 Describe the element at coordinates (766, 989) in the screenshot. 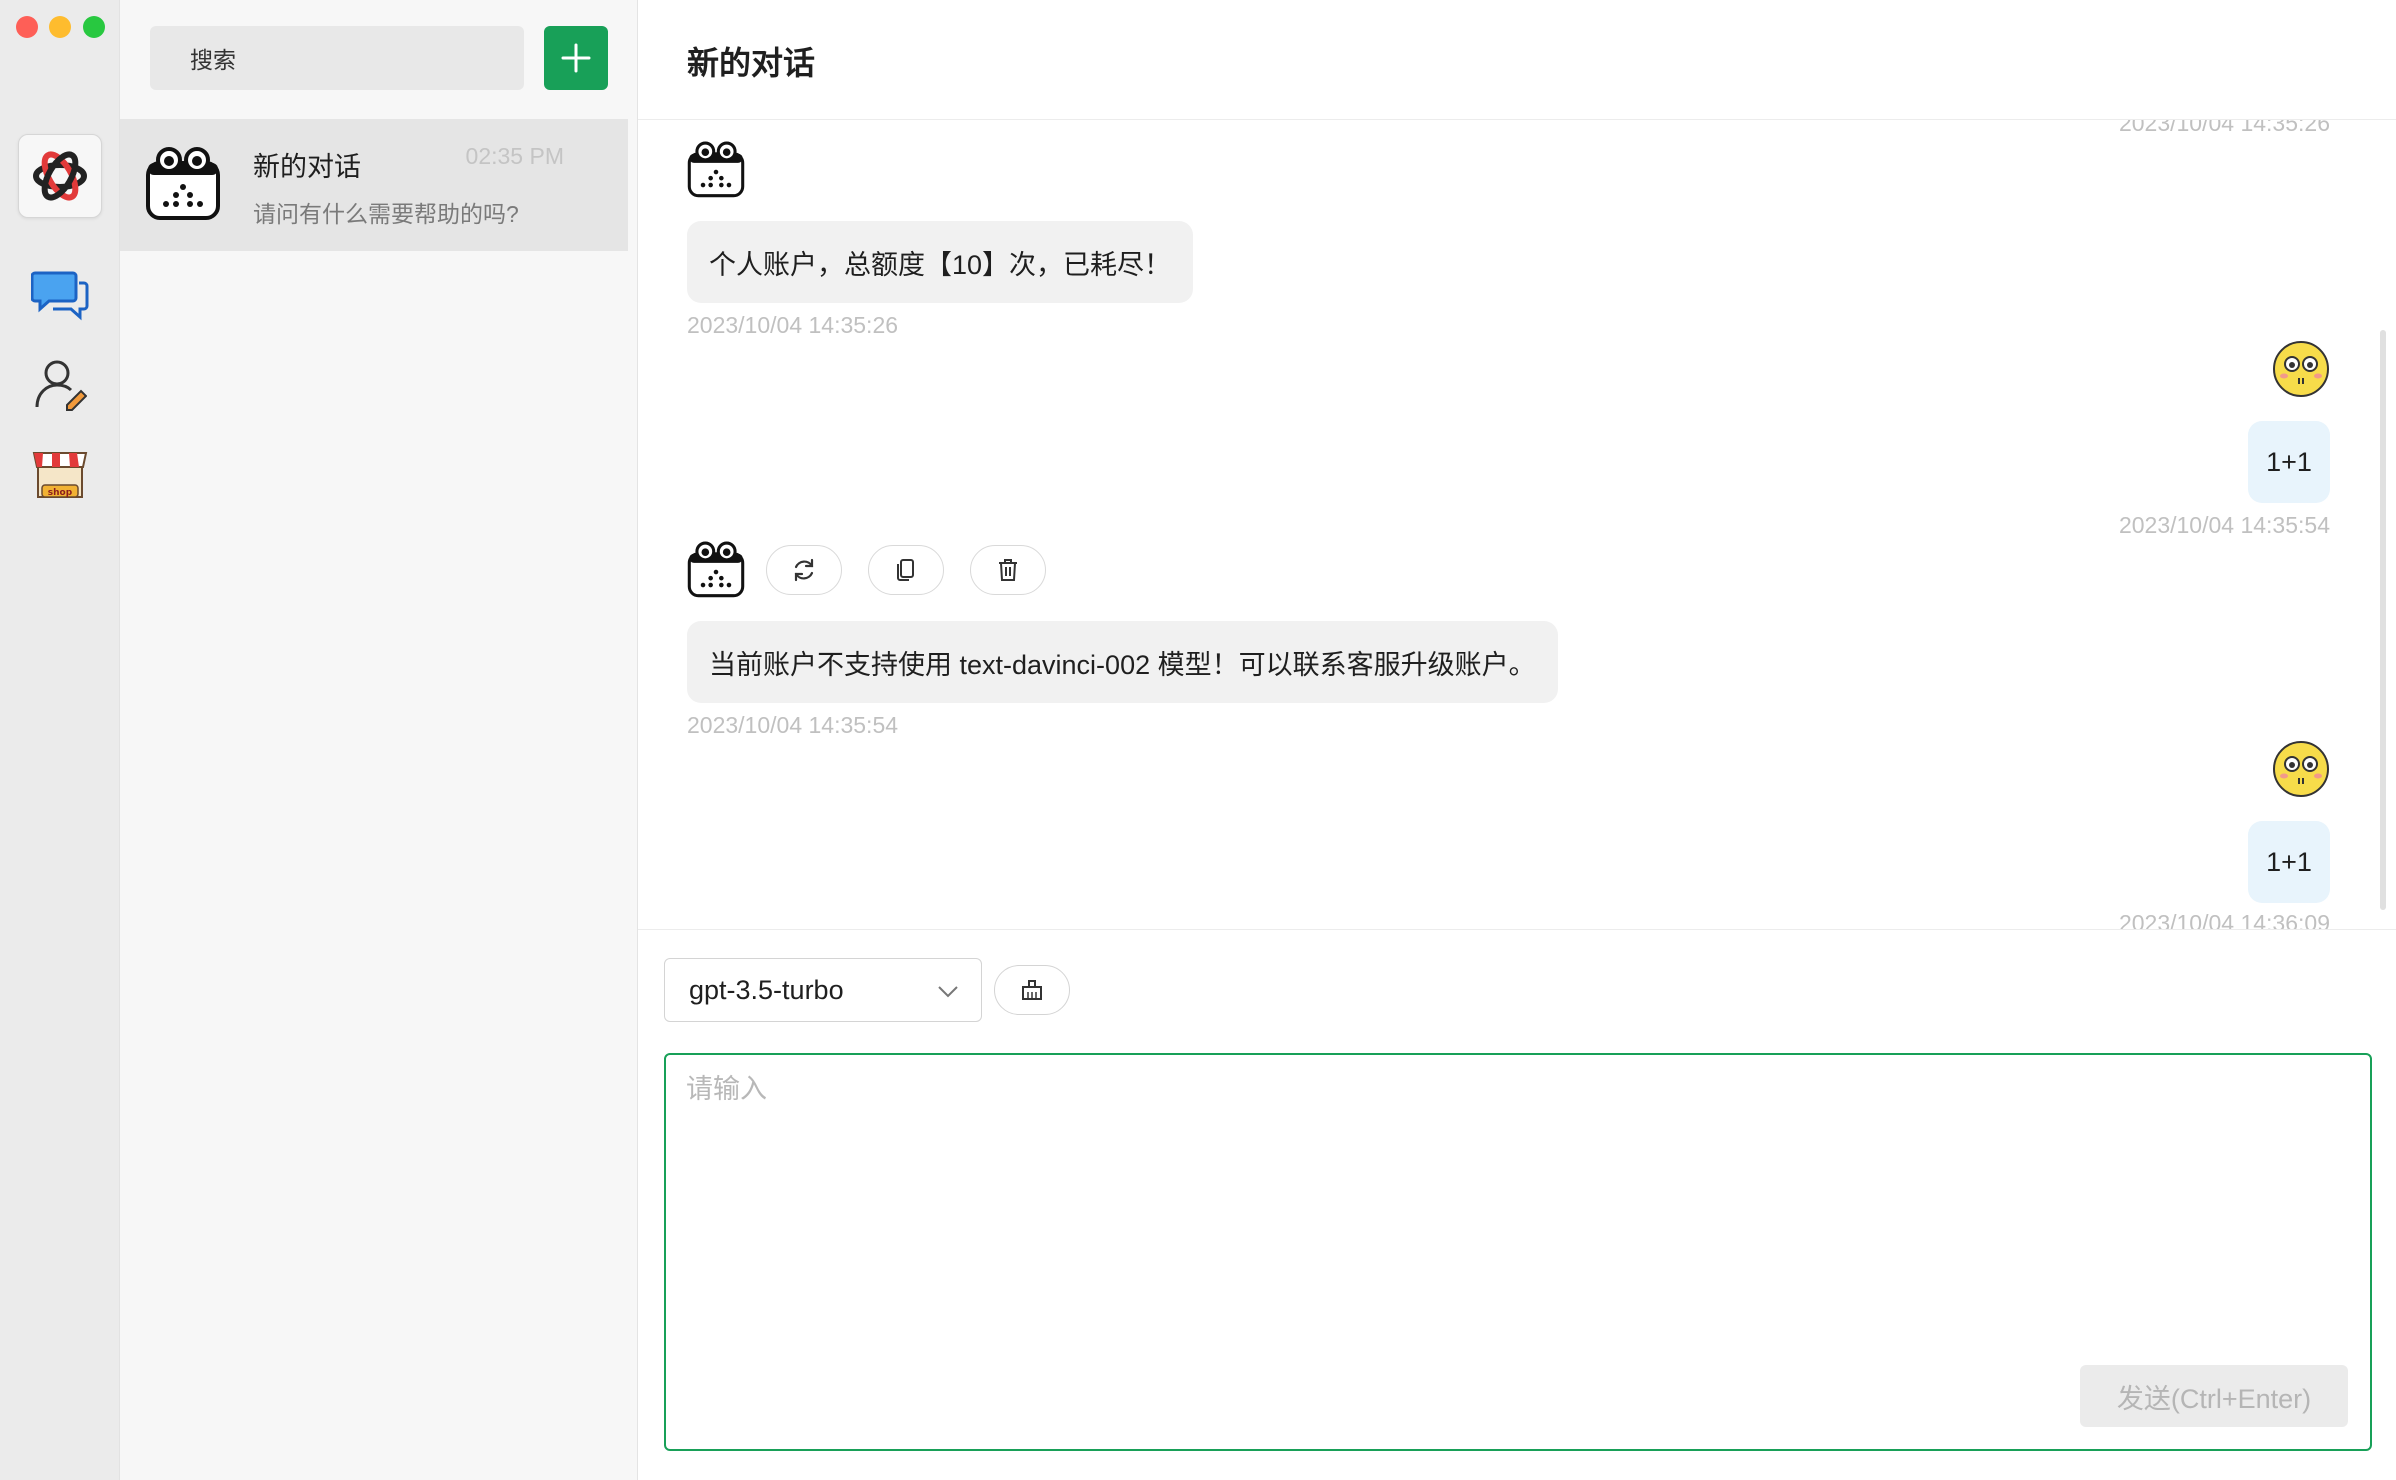

I see `model-select-value: gpt-3.5-turbo` at that location.